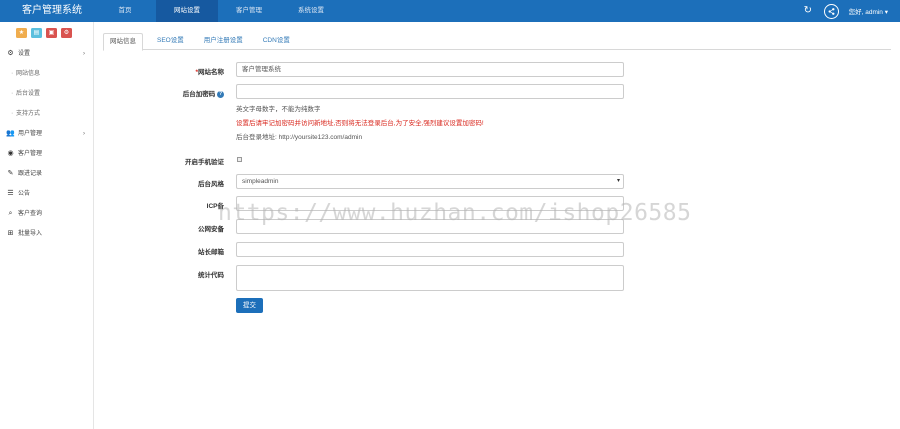 This screenshot has width=900, height=429. Describe the element at coordinates (211, 275) in the screenshot. I see `stats-code-label: 统计代码` at that location.